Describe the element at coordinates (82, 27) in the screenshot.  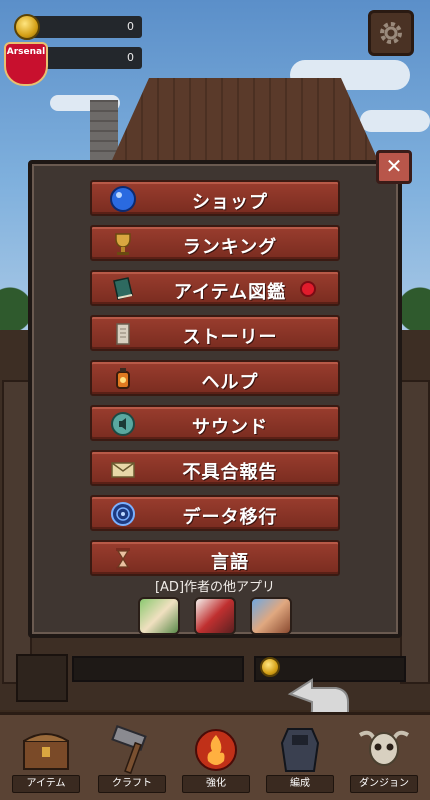
I see `gold-counter: 0` at that location.